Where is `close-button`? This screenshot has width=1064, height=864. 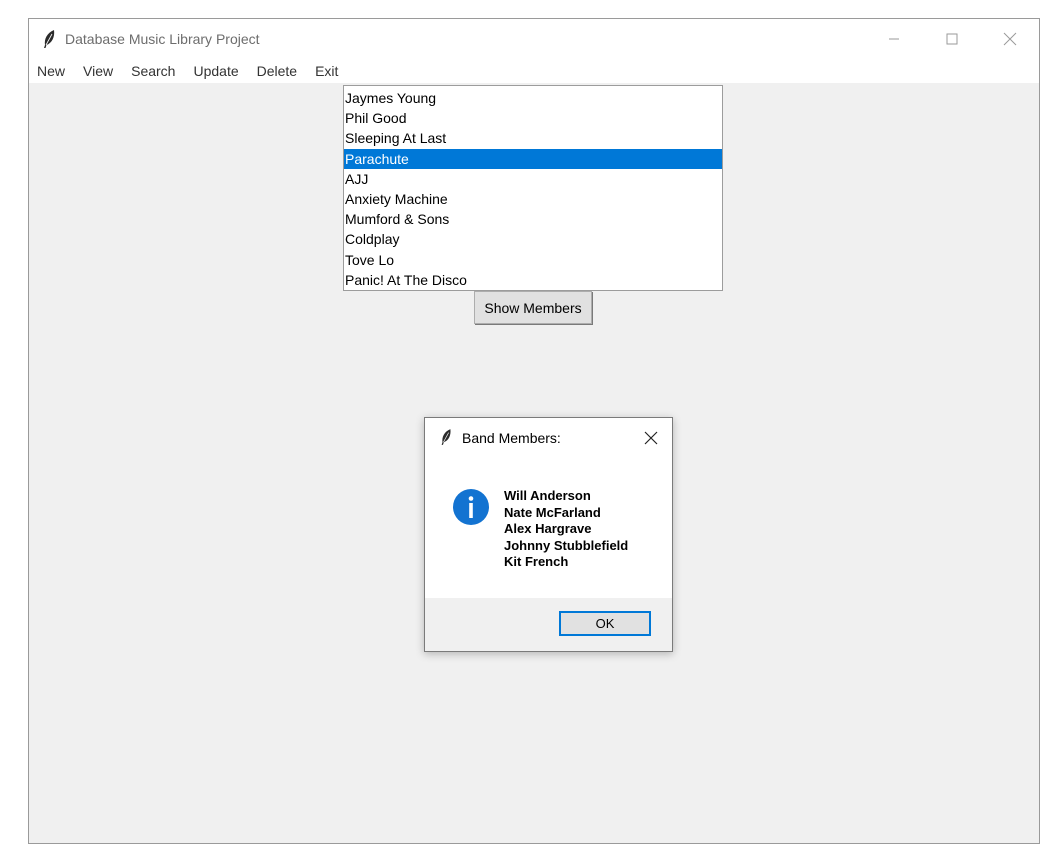
close-button is located at coordinates (1010, 39).